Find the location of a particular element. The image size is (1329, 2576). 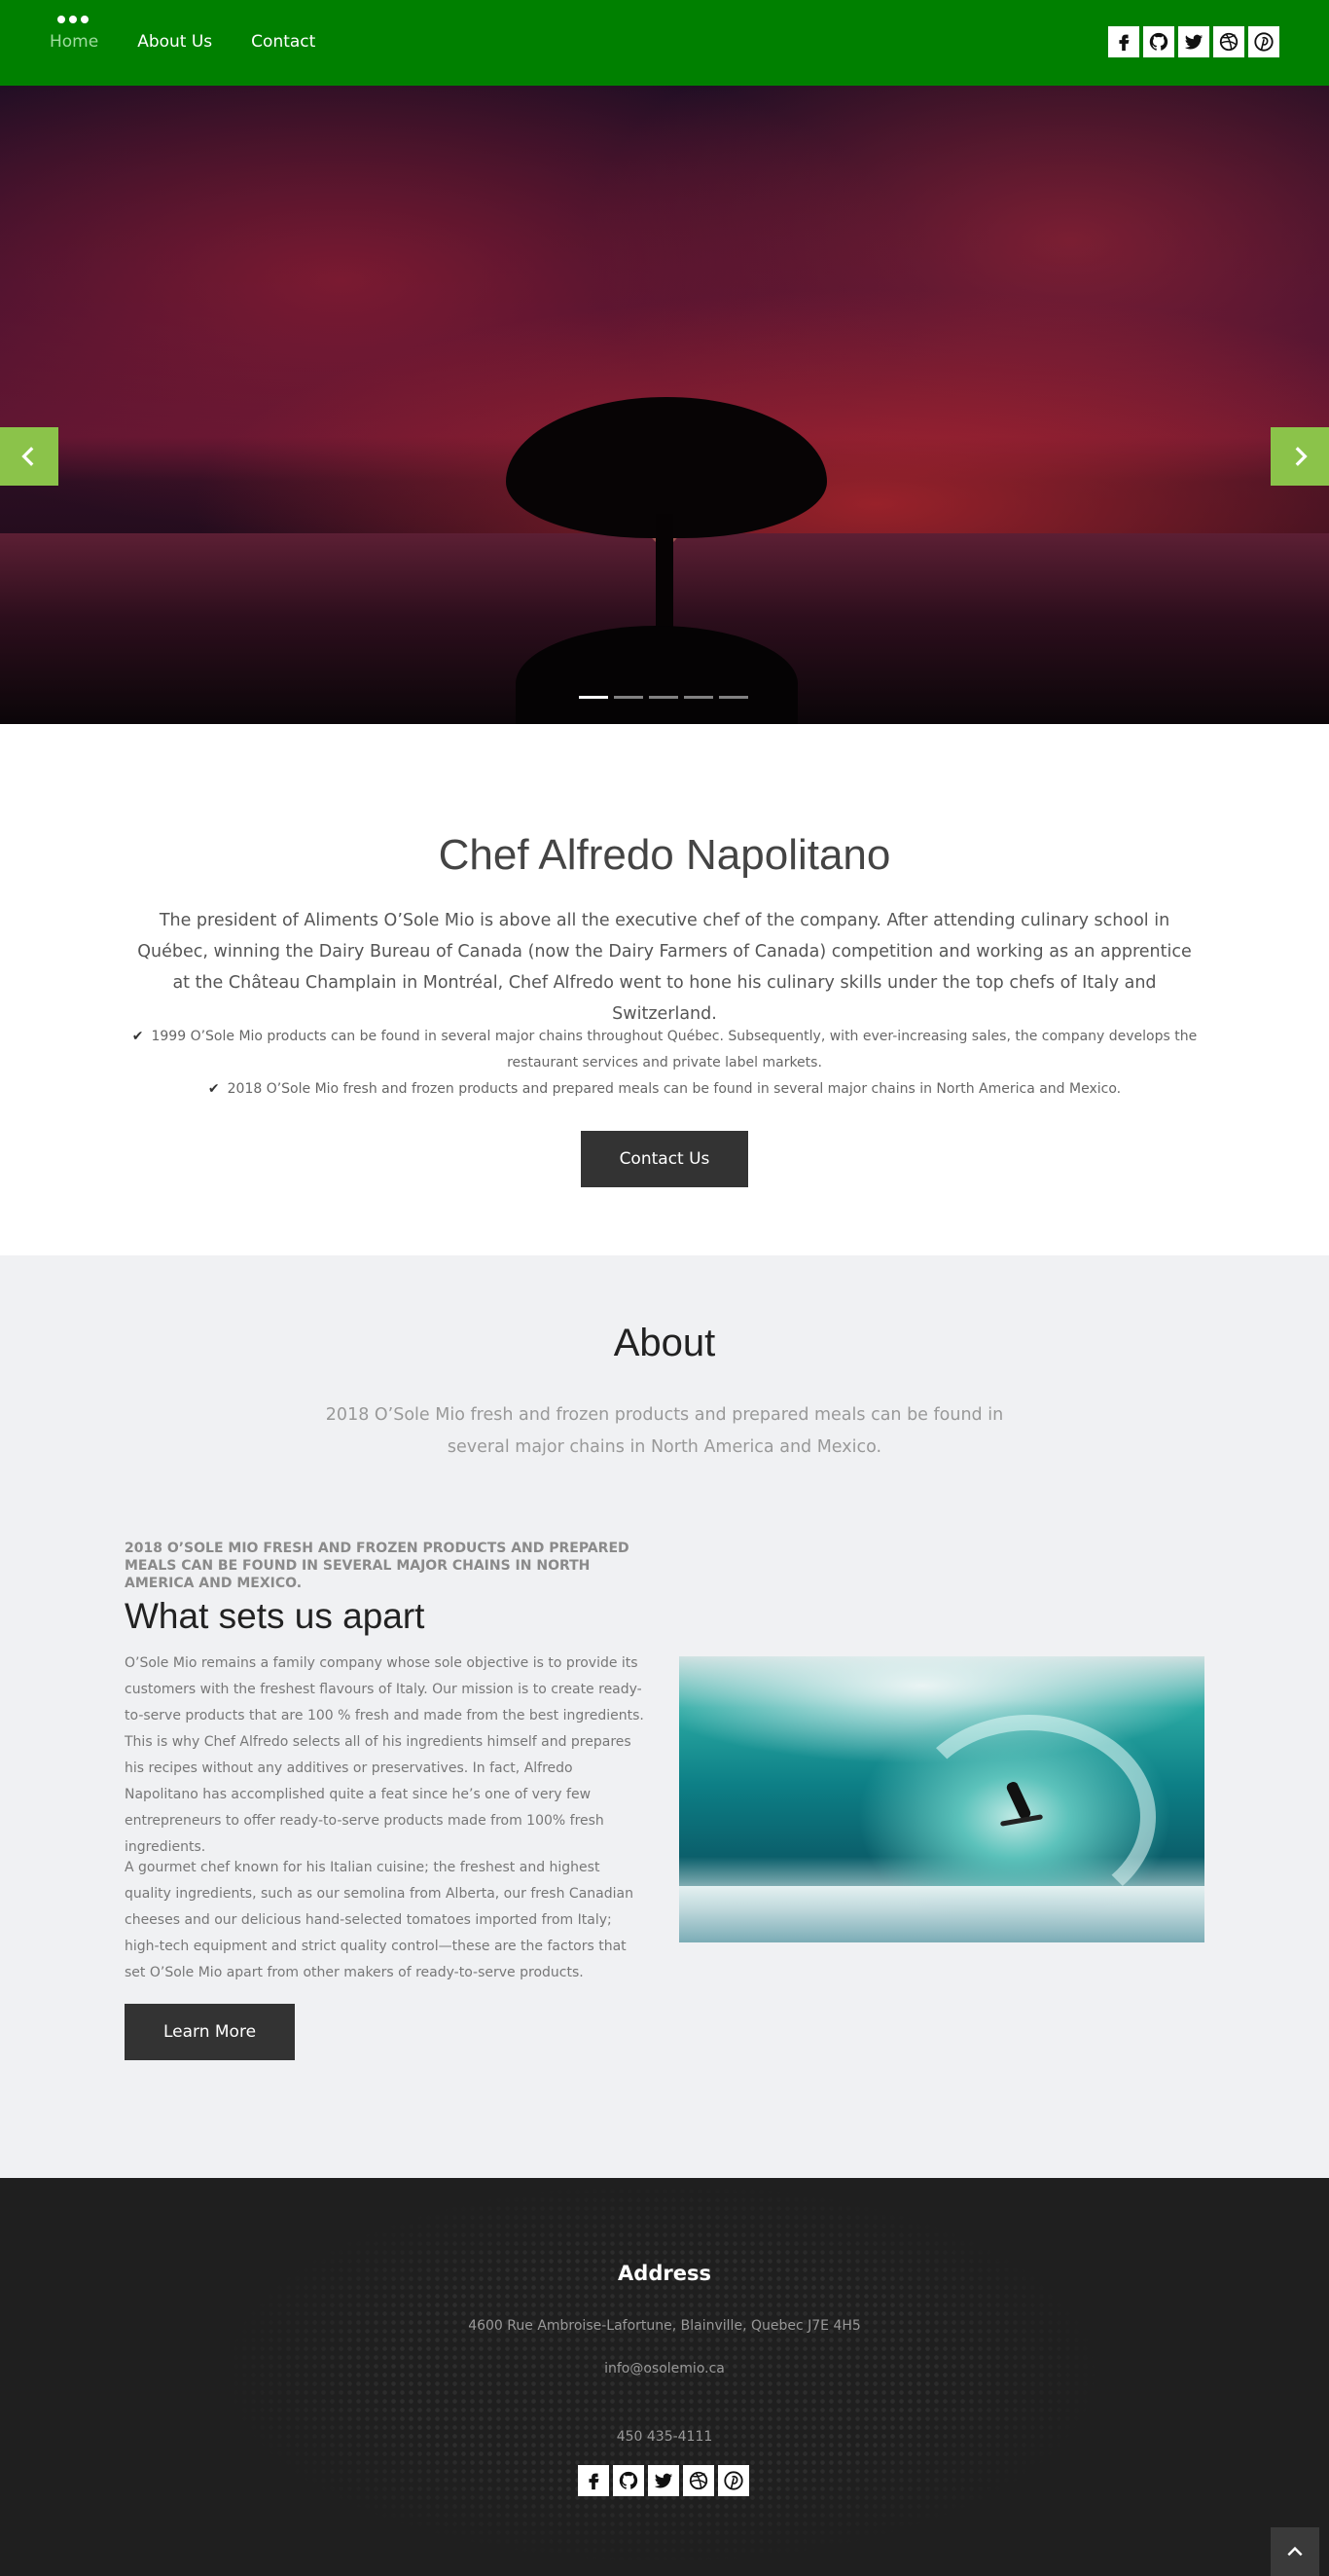

chevron-up-icon is located at coordinates (1295, 2551).